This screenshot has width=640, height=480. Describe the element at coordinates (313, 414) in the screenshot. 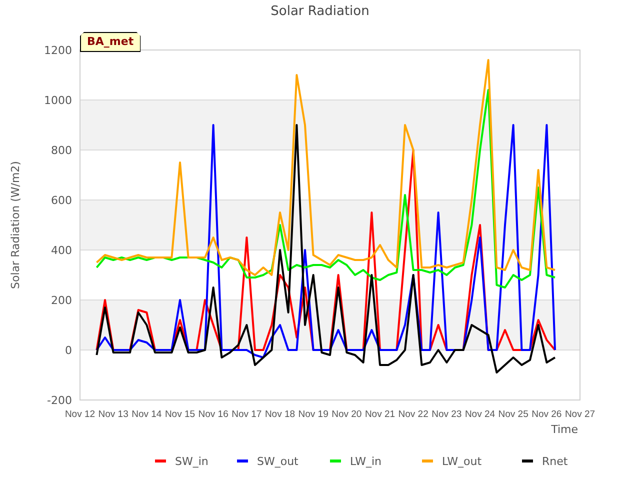

I see `x-tick-label: Nov 19` at that location.